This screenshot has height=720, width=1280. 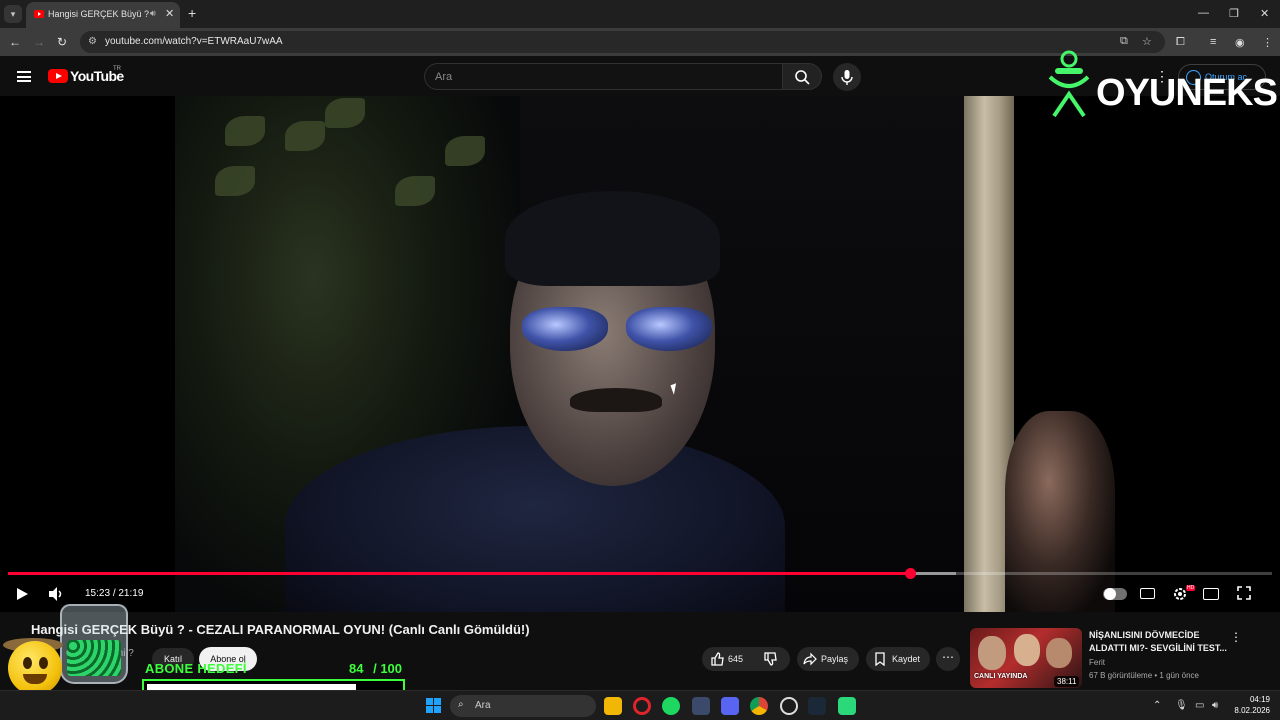 What do you see at coordinates (617, 328) in the screenshot?
I see `video-sunglasses` at bounding box center [617, 328].